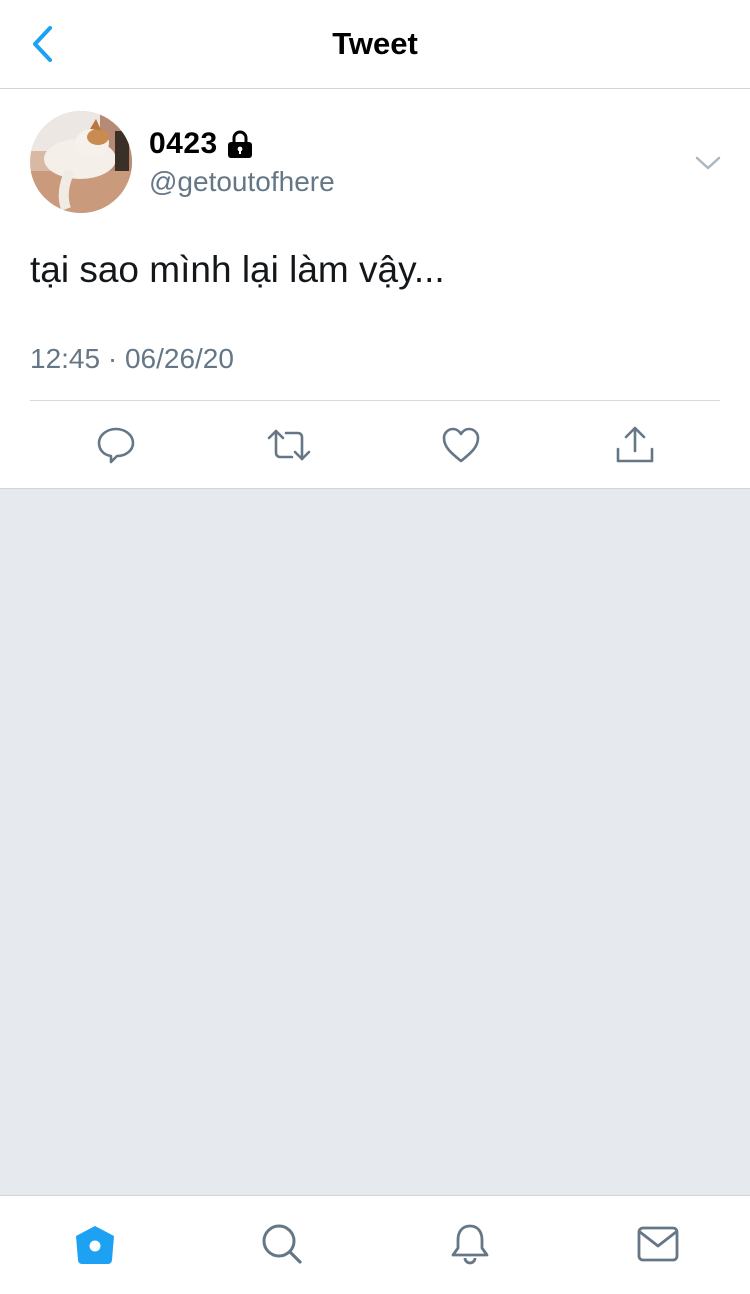 Image resolution: width=750 pixels, height=1294 pixels. I want to click on search-icon, so click(282, 1244).